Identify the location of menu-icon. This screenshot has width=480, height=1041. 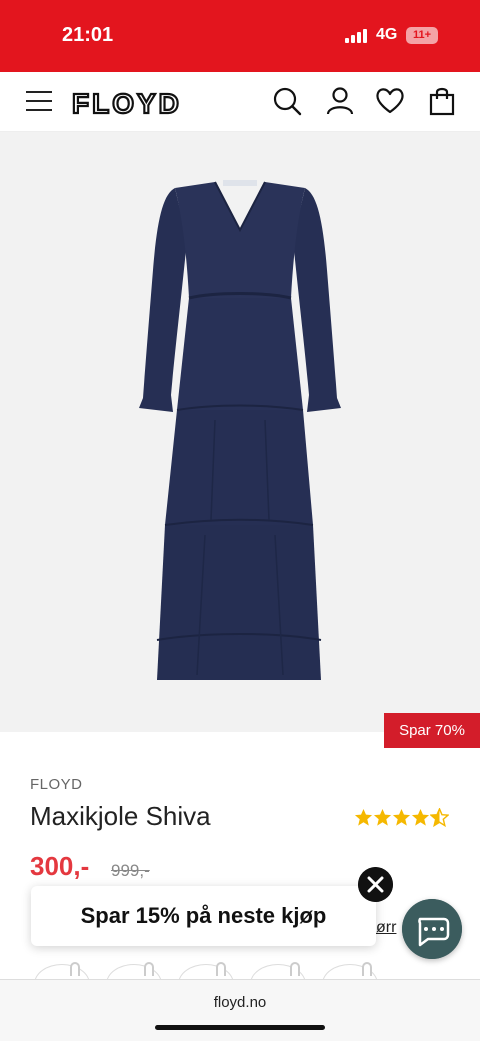
(39, 101).